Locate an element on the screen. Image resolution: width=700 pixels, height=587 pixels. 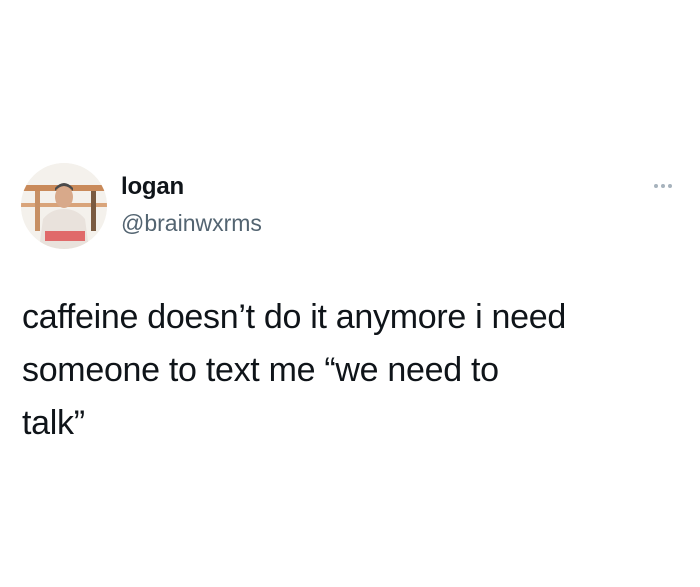
author-display-name: logan is located at coordinates (152, 187).